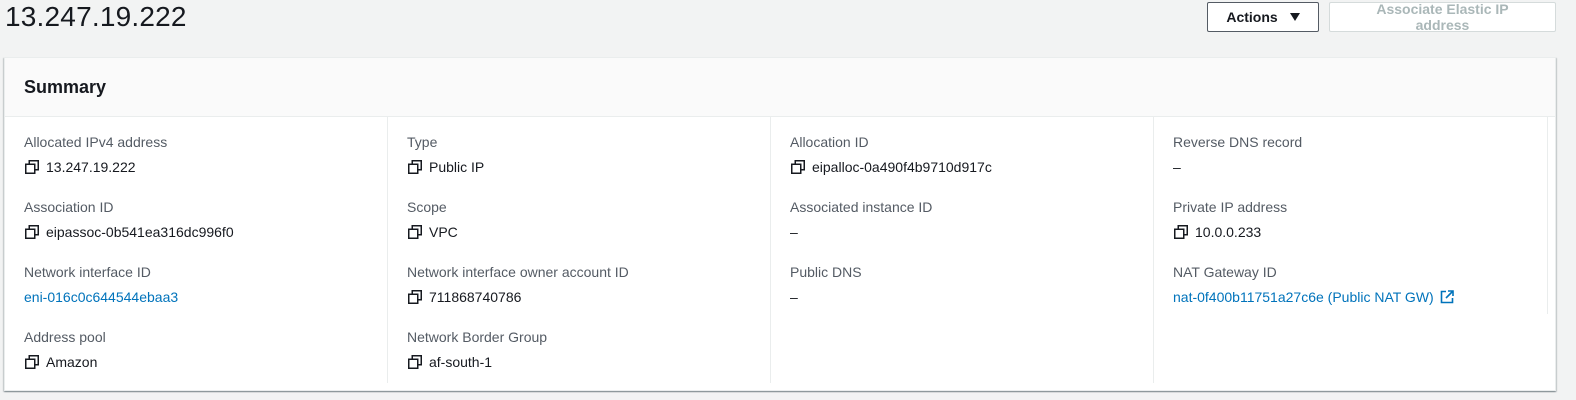 This screenshot has width=1576, height=400. What do you see at coordinates (96, 16) in the screenshot?
I see `page-title: 13.247.19.222` at bounding box center [96, 16].